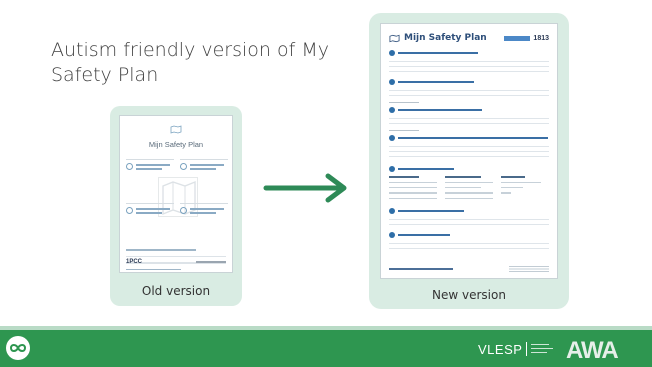 This screenshot has height=367, width=652. I want to click on vlesp-subtext, so click(542, 349).